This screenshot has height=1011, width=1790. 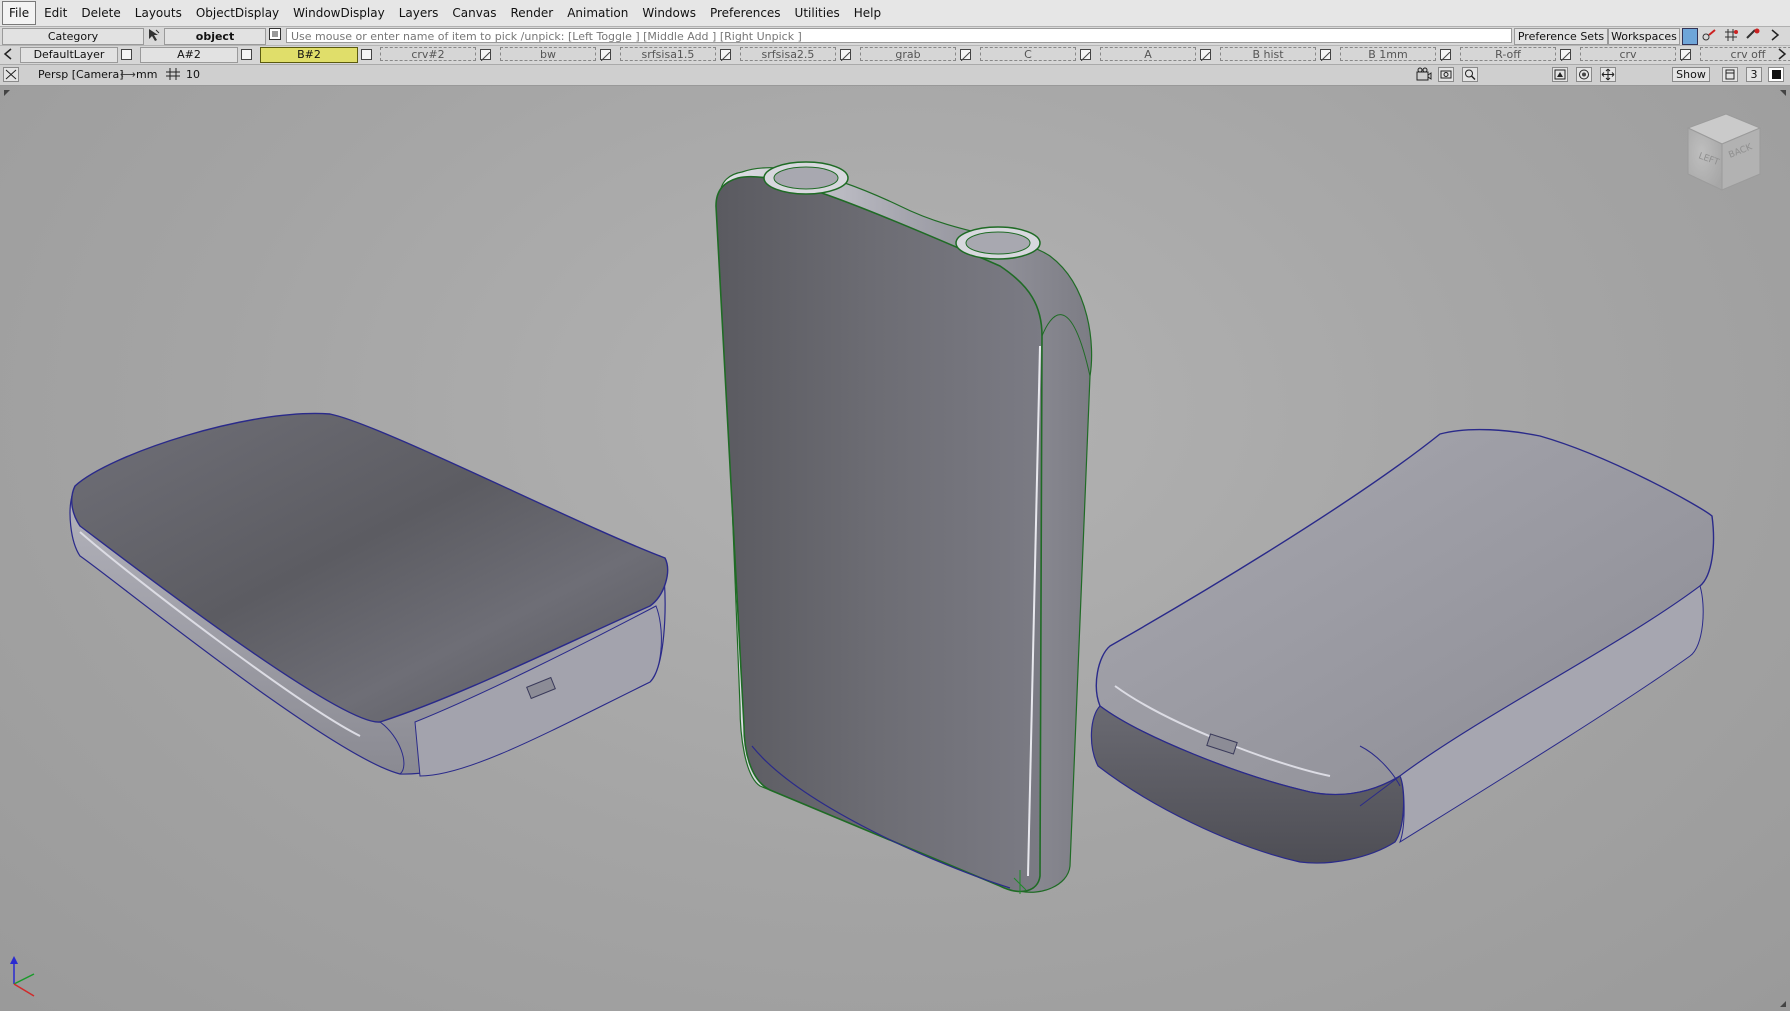 I want to click on menu-animation: Animation, so click(x=597, y=13).